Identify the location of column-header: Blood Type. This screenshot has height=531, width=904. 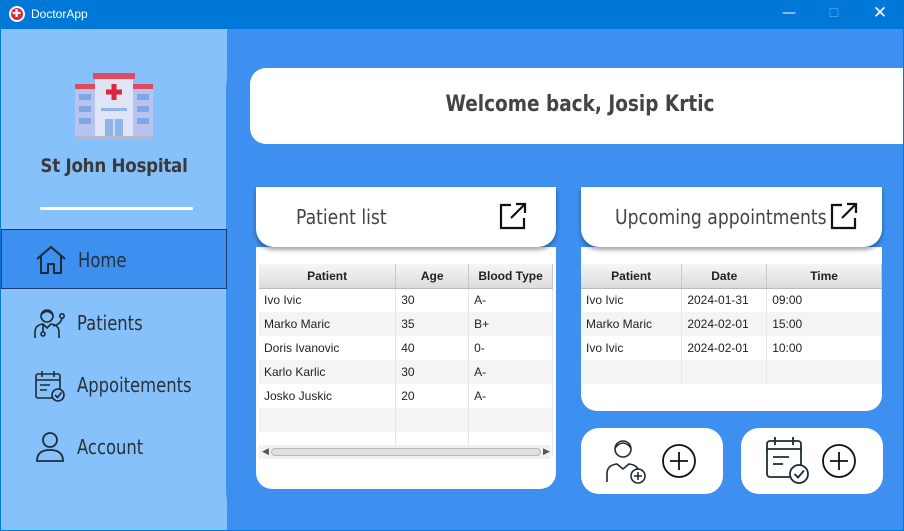
(510, 276).